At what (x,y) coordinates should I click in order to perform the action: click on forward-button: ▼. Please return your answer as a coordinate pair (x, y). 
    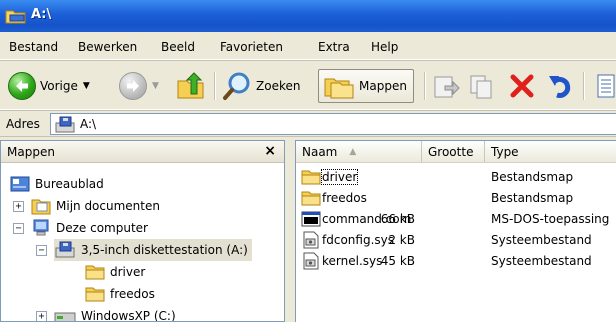
    Looking at the image, I should click on (139, 86).